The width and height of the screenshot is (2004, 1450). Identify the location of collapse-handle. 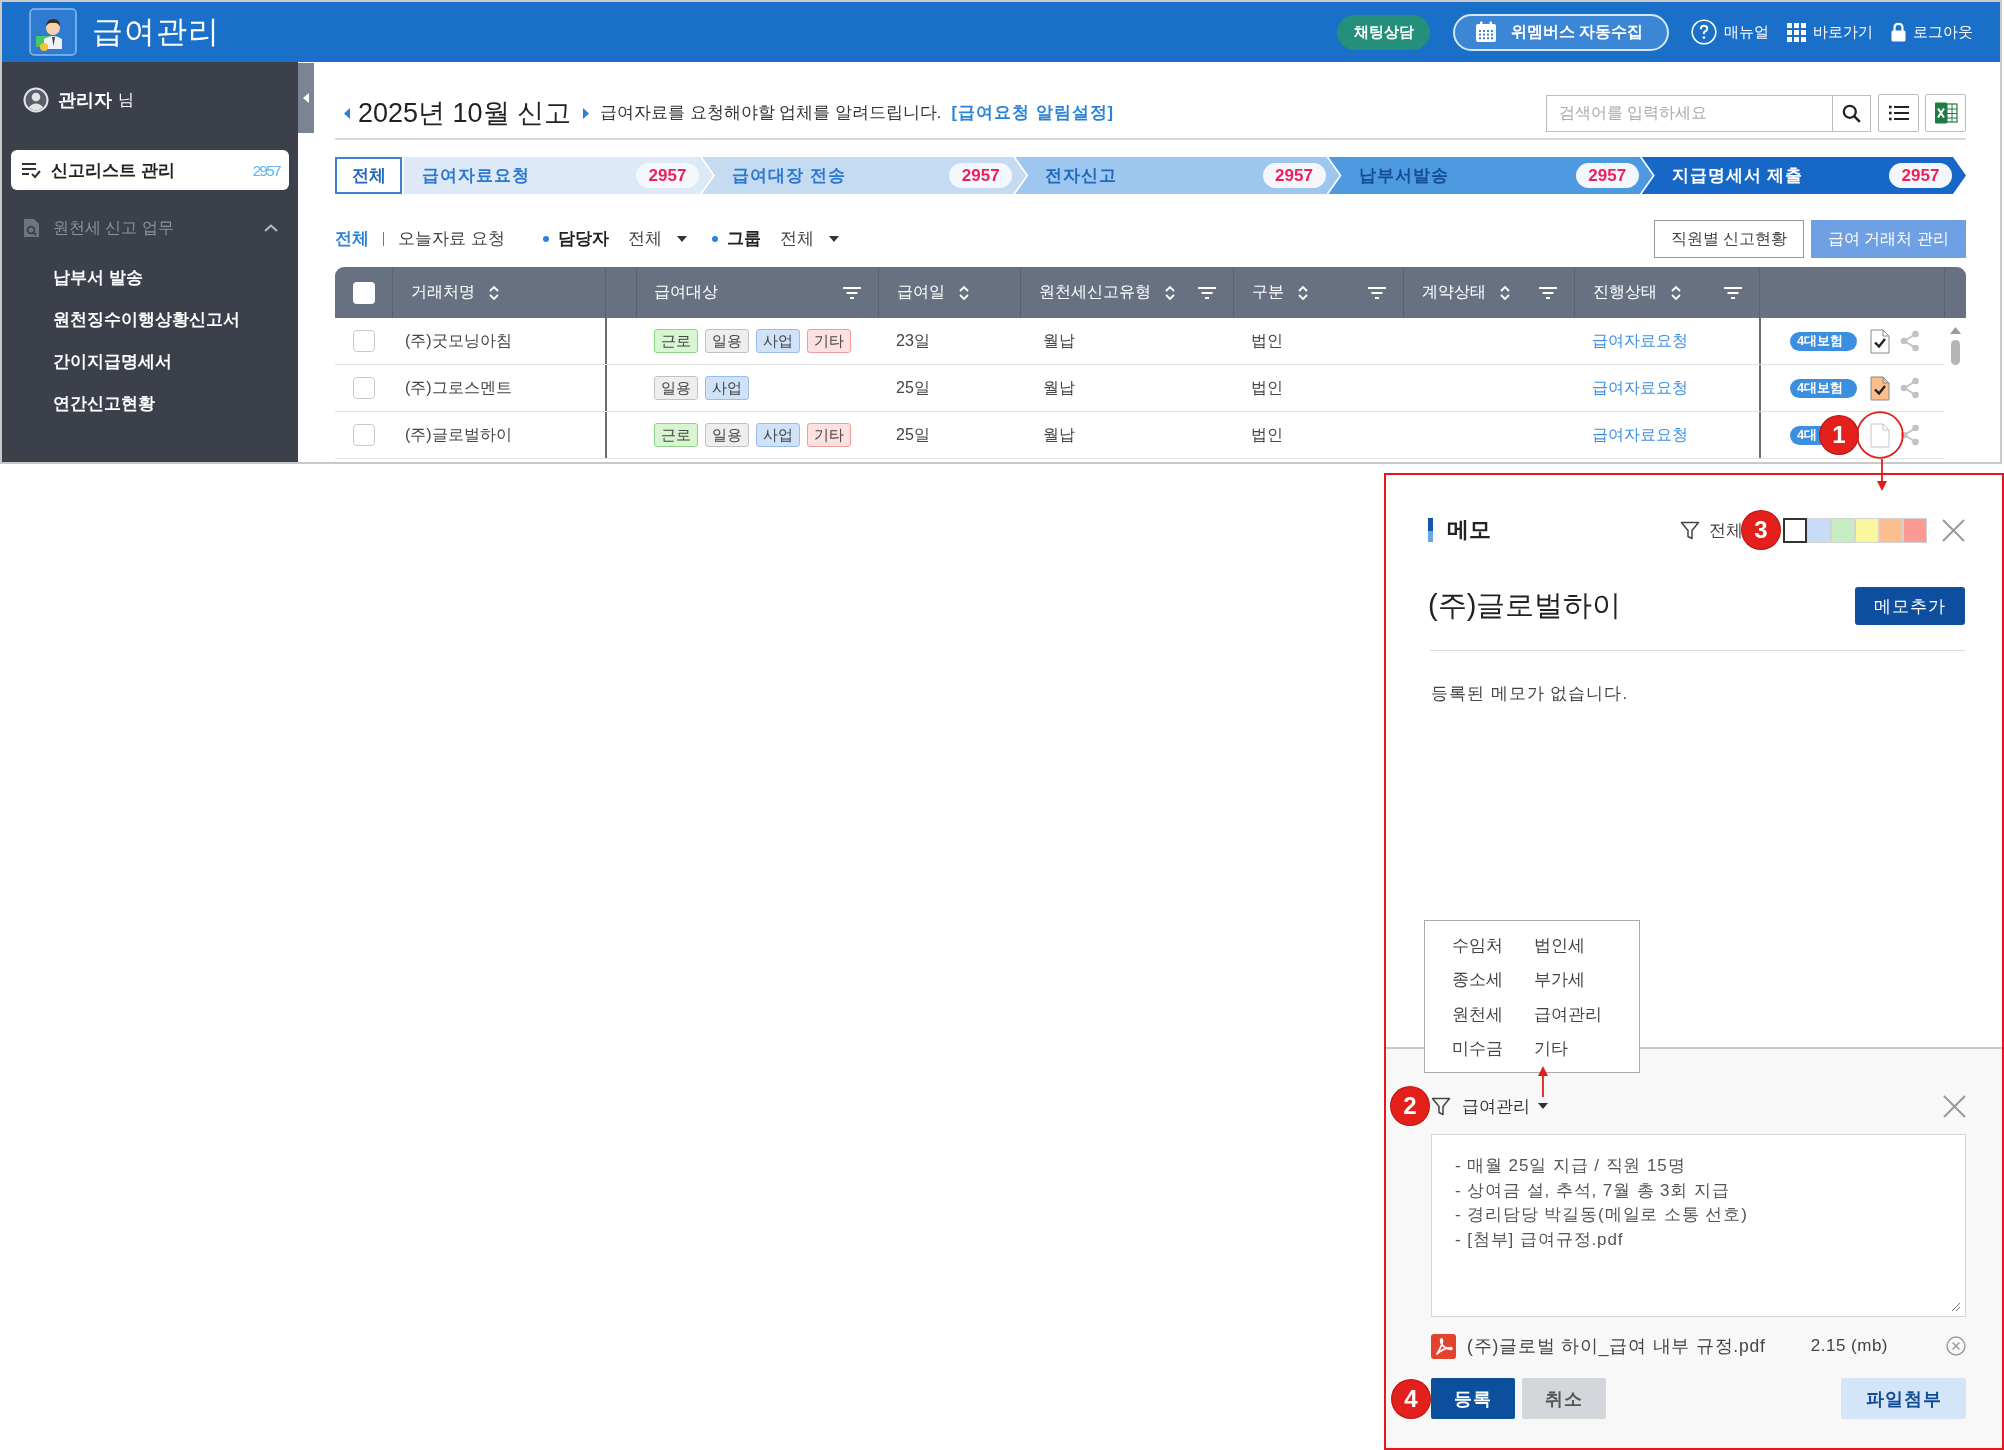
(306, 98).